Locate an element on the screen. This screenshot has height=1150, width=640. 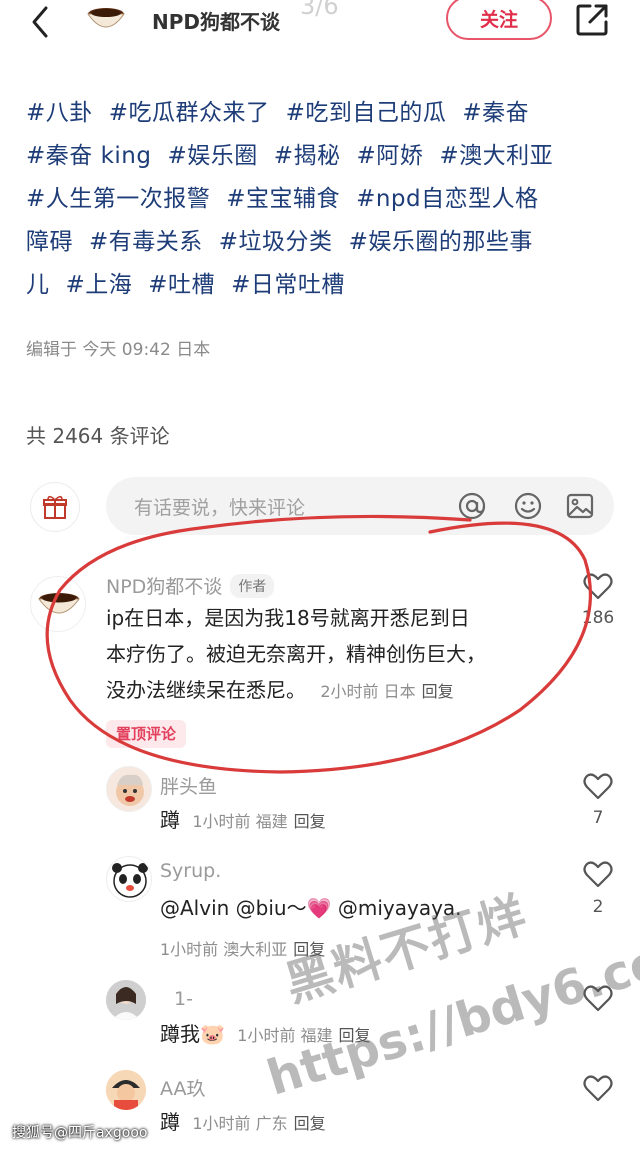
hashtag: #垃圾分类 is located at coordinates (276, 242).